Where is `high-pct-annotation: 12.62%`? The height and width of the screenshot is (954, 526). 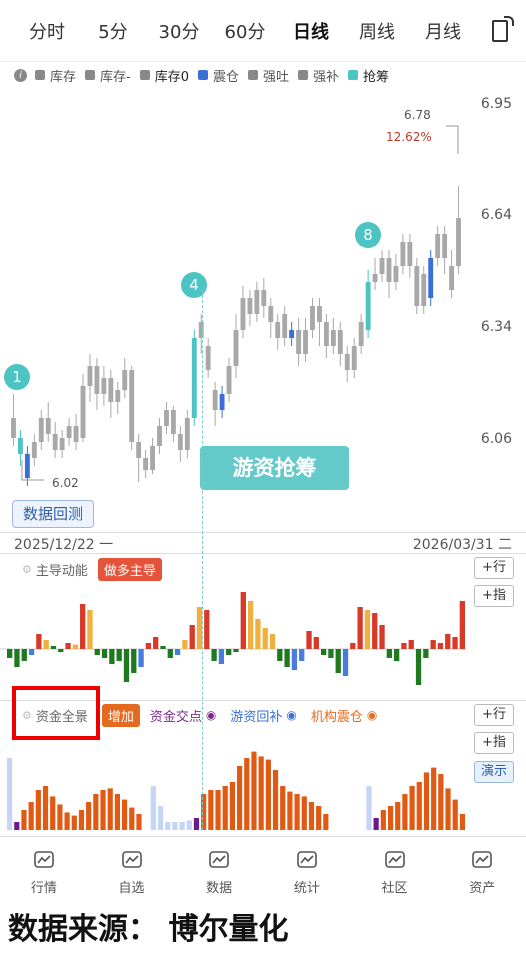 high-pct-annotation: 12.62% is located at coordinates (409, 137).